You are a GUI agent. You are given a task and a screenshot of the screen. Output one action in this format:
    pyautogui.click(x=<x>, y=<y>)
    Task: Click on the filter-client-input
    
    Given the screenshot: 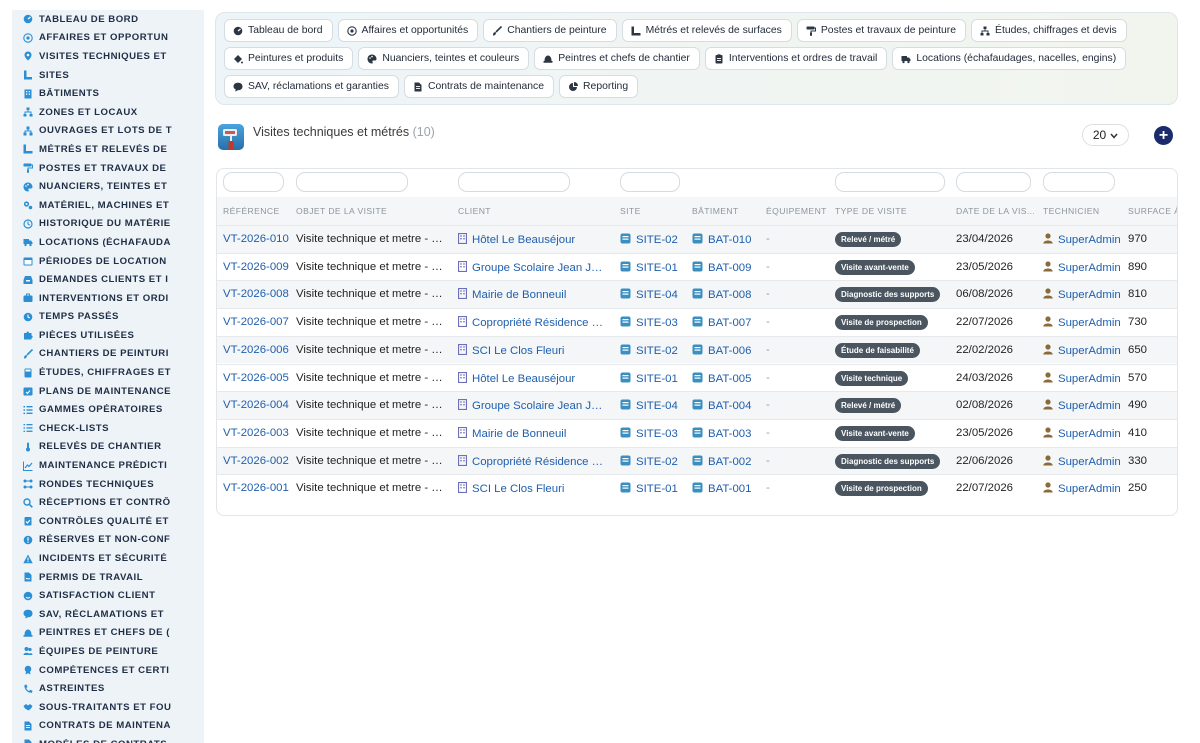 What is the action you would take?
    pyautogui.click(x=514, y=182)
    